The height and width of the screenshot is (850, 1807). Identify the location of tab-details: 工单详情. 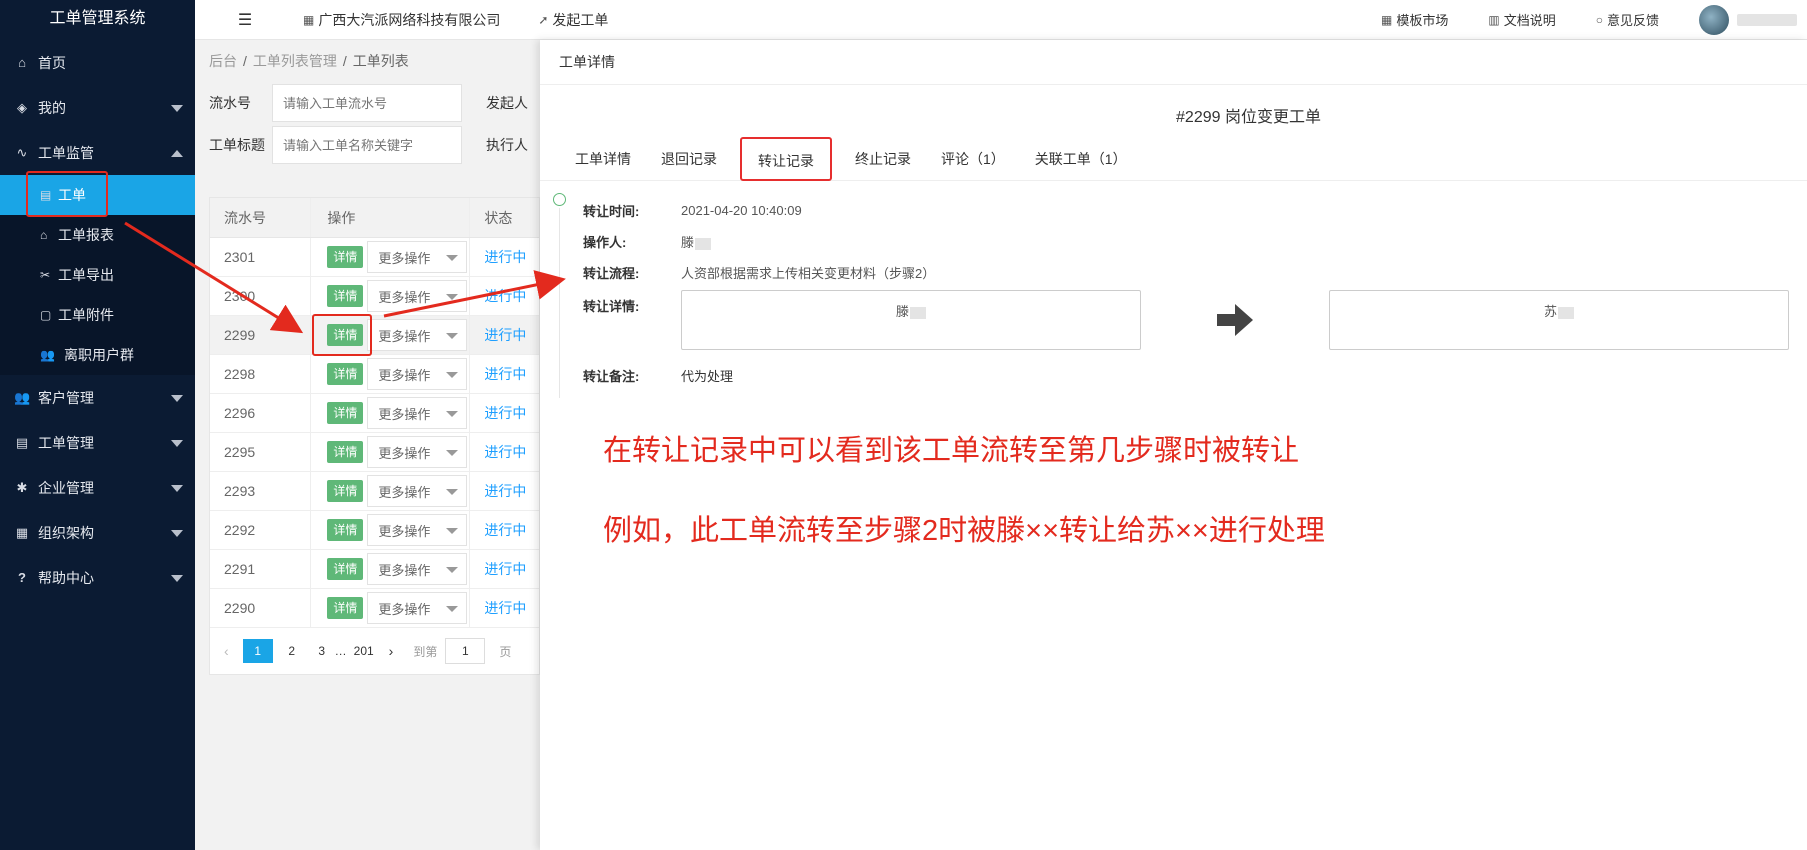
(603, 159).